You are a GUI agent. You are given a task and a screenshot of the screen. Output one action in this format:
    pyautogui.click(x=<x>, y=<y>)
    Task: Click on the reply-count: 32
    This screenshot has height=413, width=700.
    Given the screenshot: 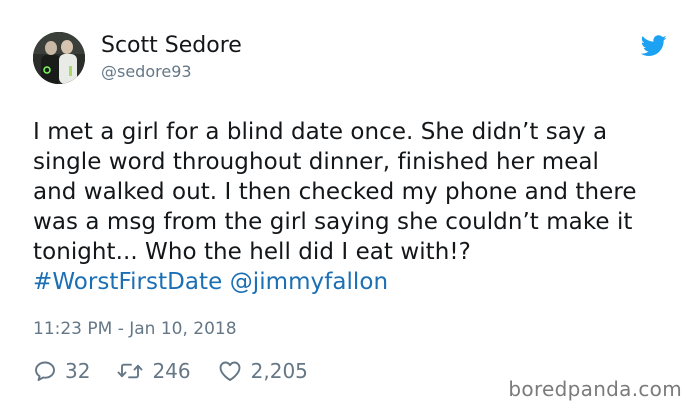 What is the action you would take?
    pyautogui.click(x=78, y=371)
    